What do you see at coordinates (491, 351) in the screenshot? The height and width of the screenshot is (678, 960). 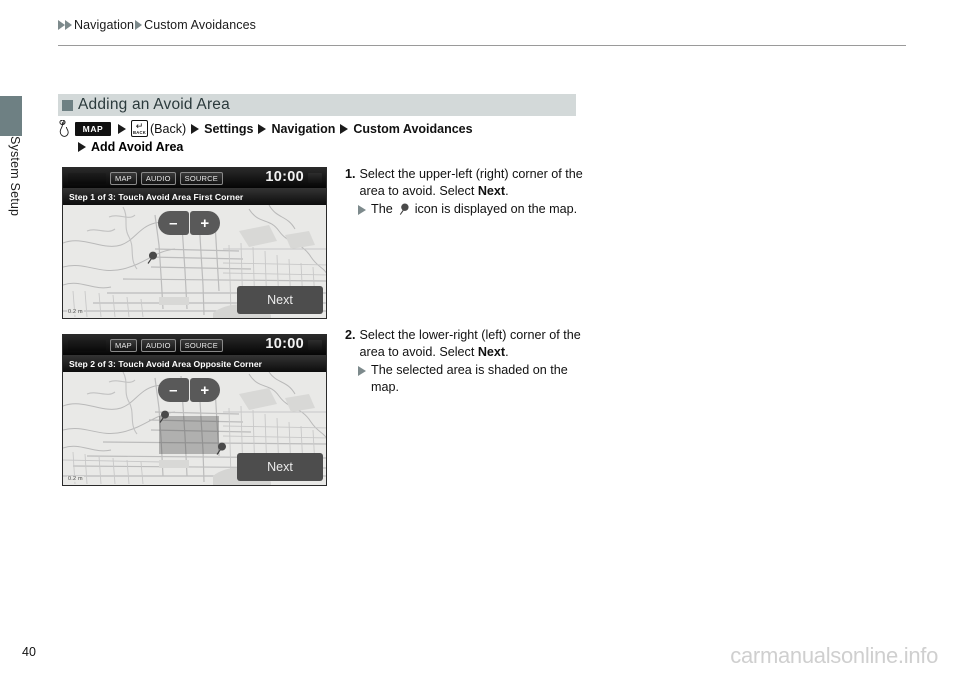 I see `instruction-bold-next-2: Next` at bounding box center [491, 351].